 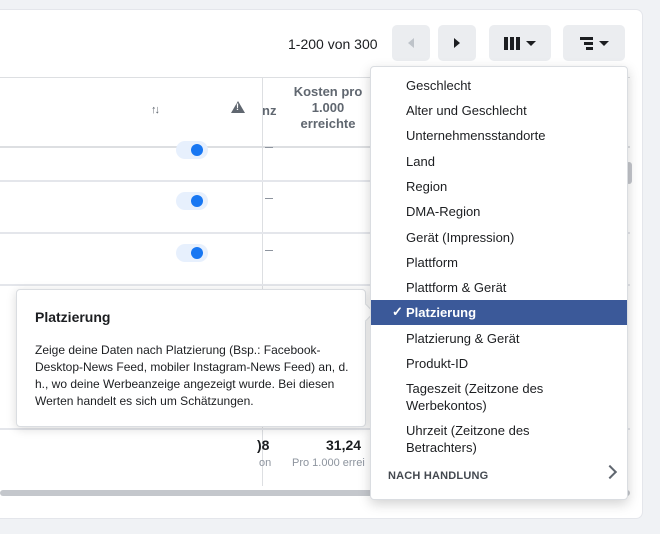 I want to click on triangle-left-icon, so click(x=411, y=43).